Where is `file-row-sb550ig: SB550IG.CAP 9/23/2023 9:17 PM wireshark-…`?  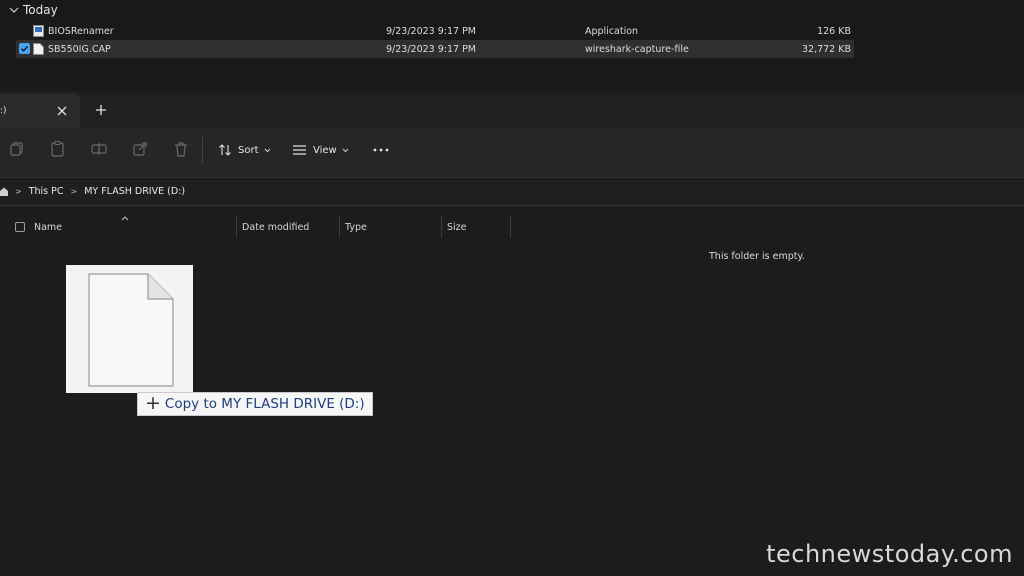
file-row-sb550ig: SB550IG.CAP 9/23/2023 9:17 PM wireshark-… is located at coordinates (435, 49).